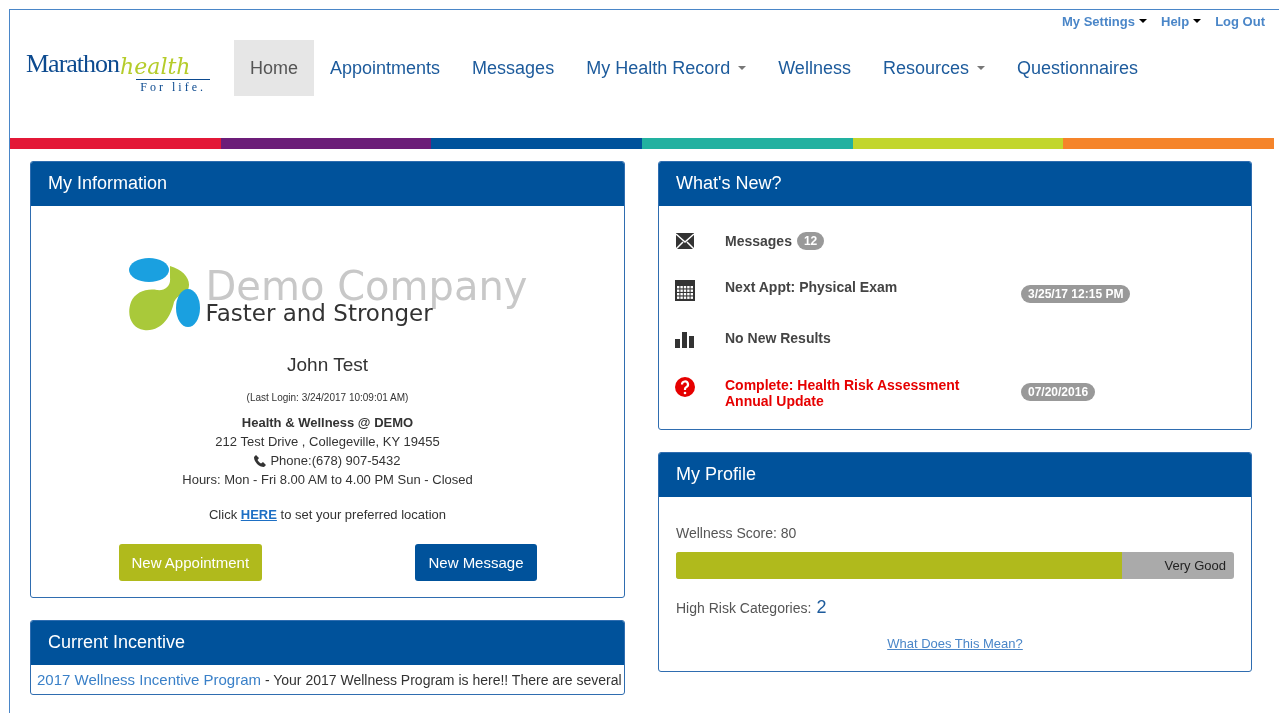 The width and height of the screenshot is (1279, 713). I want to click on nav-tab: Home, so click(274, 68).